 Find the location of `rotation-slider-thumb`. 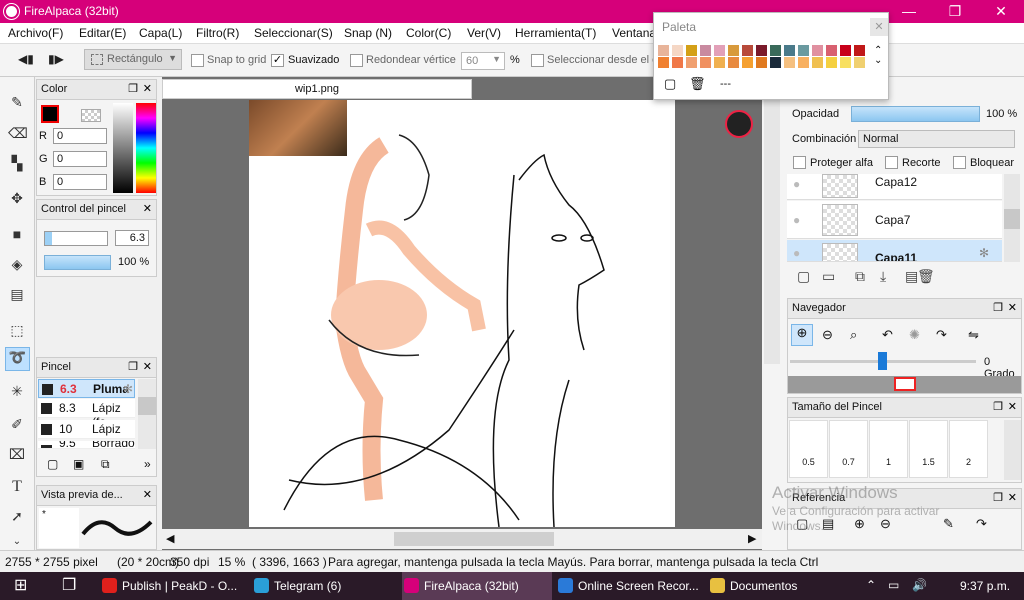

rotation-slider-thumb is located at coordinates (882, 361).